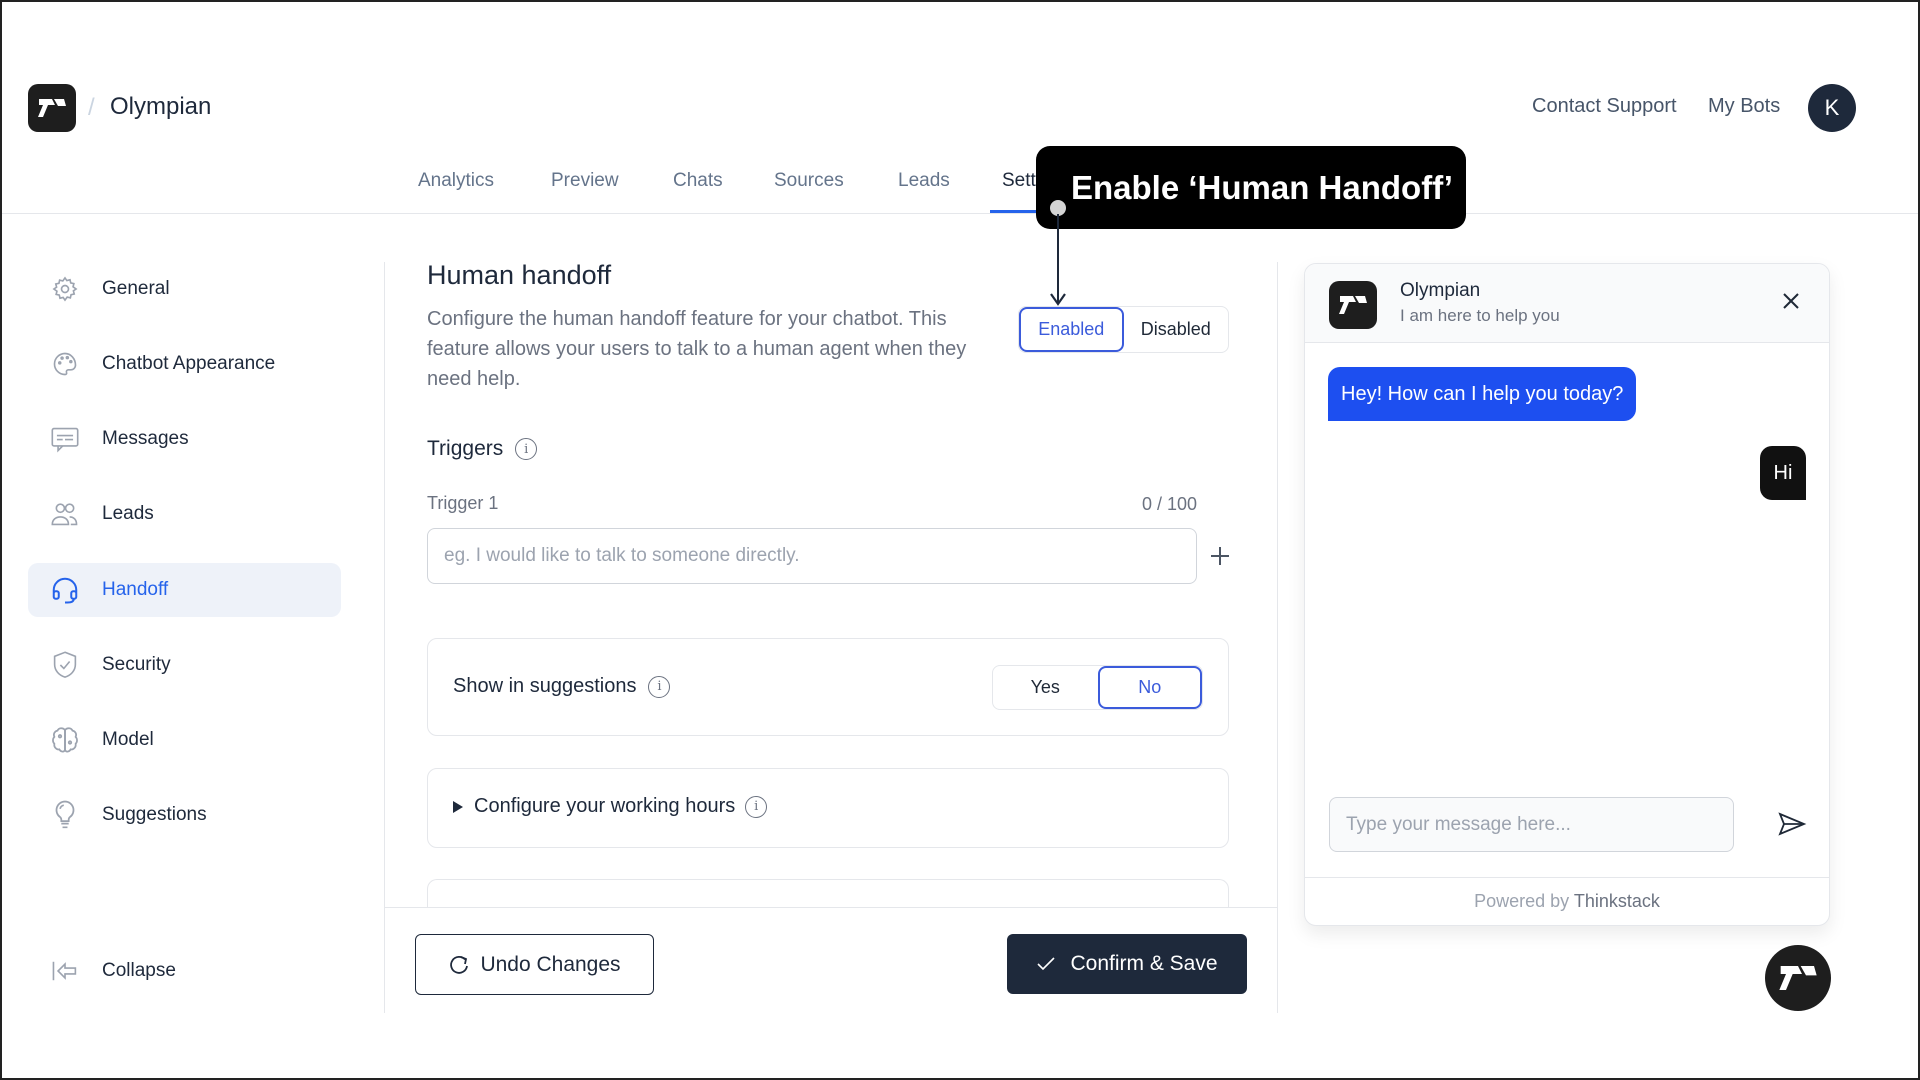 The image size is (1920, 1080). I want to click on header-divider, so click(960, 213).